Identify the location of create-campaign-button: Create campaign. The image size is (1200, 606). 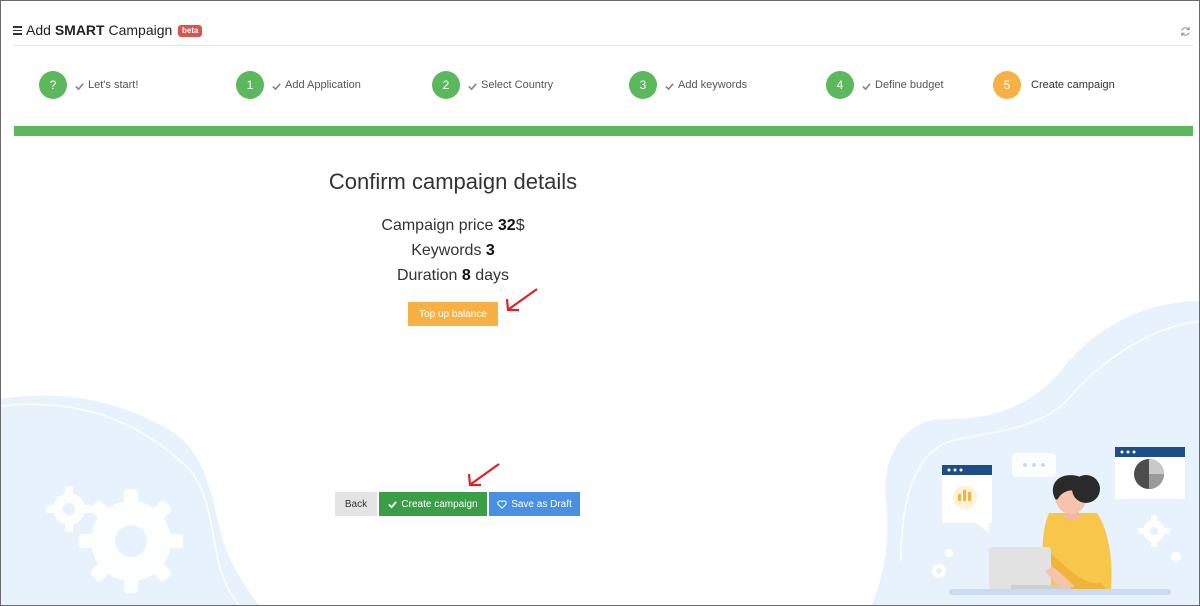
(433, 504).